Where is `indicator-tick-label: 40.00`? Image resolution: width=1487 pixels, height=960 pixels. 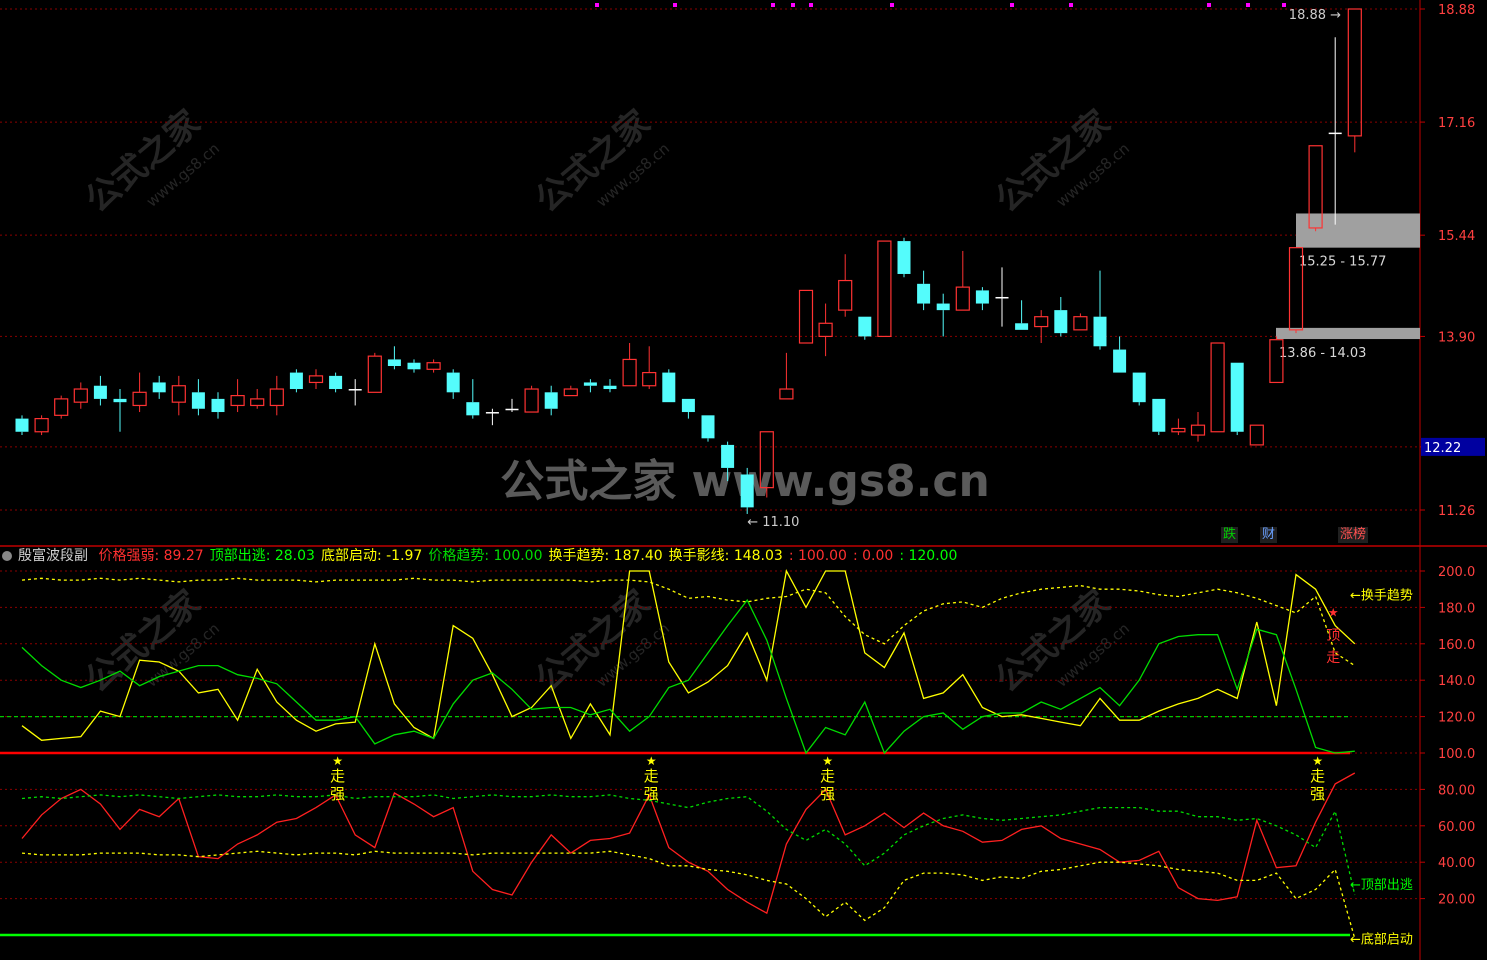
indicator-tick-label: 40.00 is located at coordinates (1456, 863).